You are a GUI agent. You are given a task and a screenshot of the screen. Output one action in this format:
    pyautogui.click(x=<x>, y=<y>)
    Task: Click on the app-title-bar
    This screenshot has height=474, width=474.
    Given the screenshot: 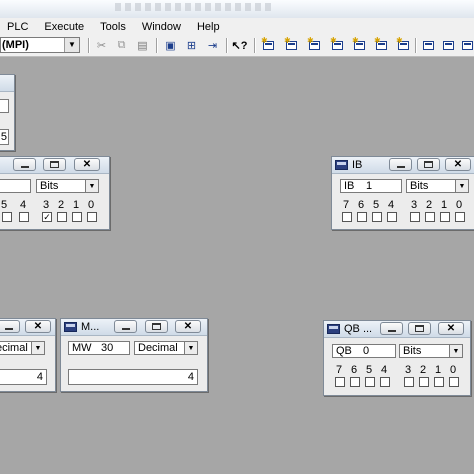 What is the action you would take?
    pyautogui.click(x=237, y=9)
    